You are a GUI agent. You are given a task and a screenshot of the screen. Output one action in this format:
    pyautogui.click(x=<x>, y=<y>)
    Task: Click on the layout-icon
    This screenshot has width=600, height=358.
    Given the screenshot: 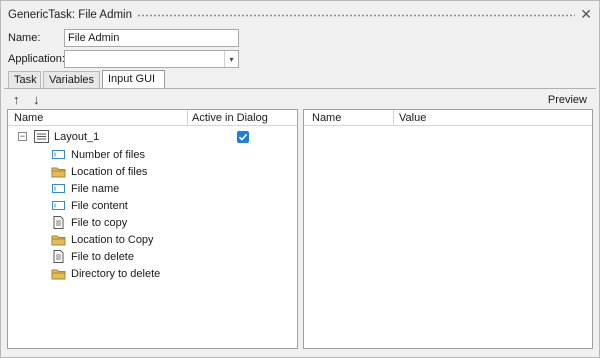 What is the action you would take?
    pyautogui.click(x=41, y=136)
    